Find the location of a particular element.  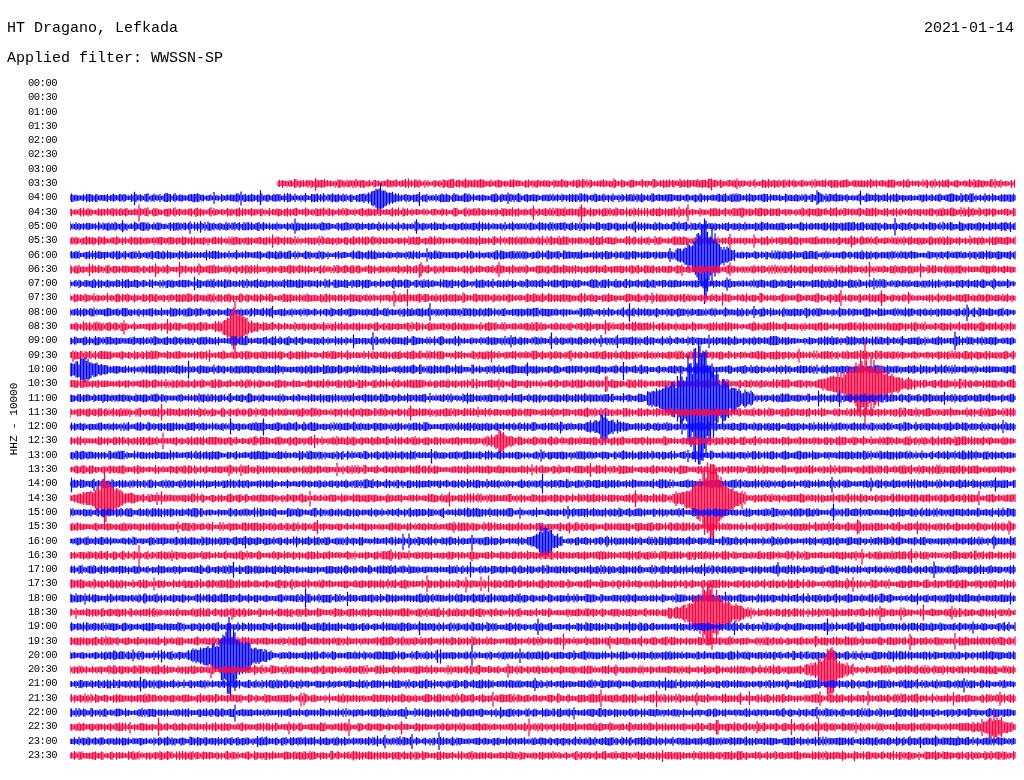

time-label: 11:30 is located at coordinates (43, 412).